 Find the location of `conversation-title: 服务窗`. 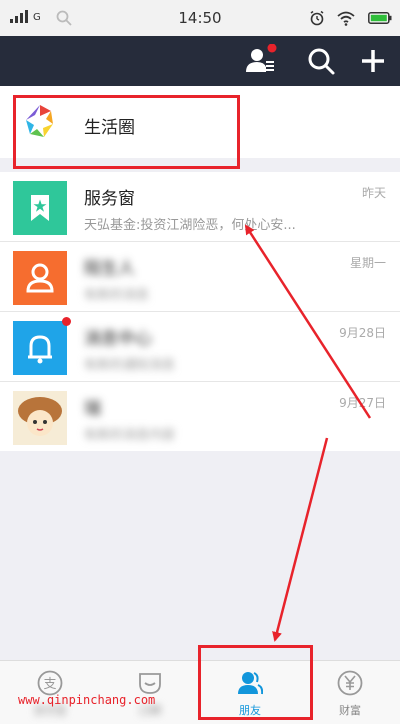

conversation-title: 服务窗 is located at coordinates (109, 199).